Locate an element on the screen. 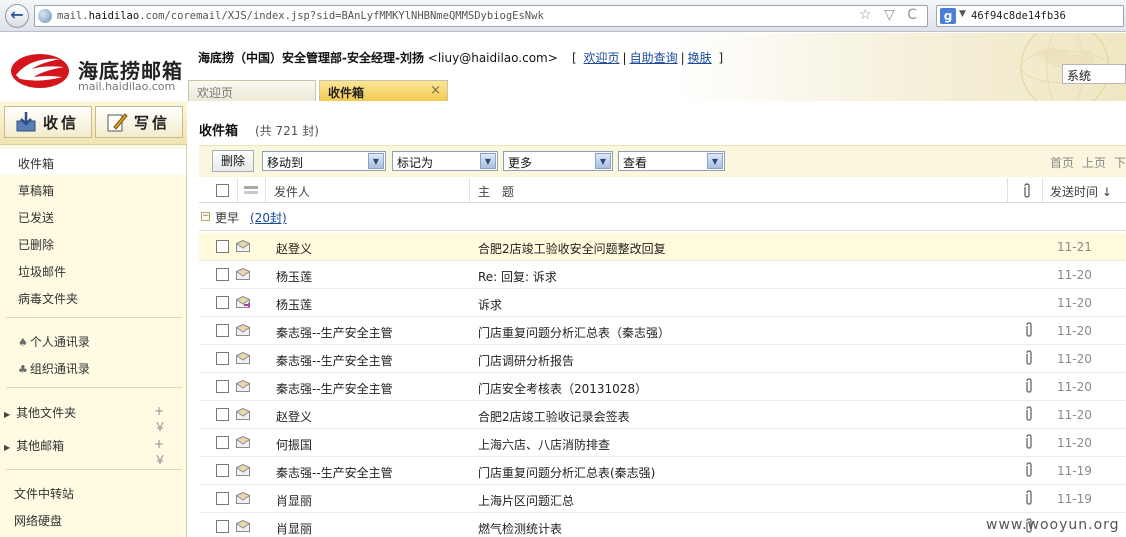 This screenshot has width=1126, height=537. sidebar-item-junk: 垃圾邮件 is located at coordinates (42, 271).